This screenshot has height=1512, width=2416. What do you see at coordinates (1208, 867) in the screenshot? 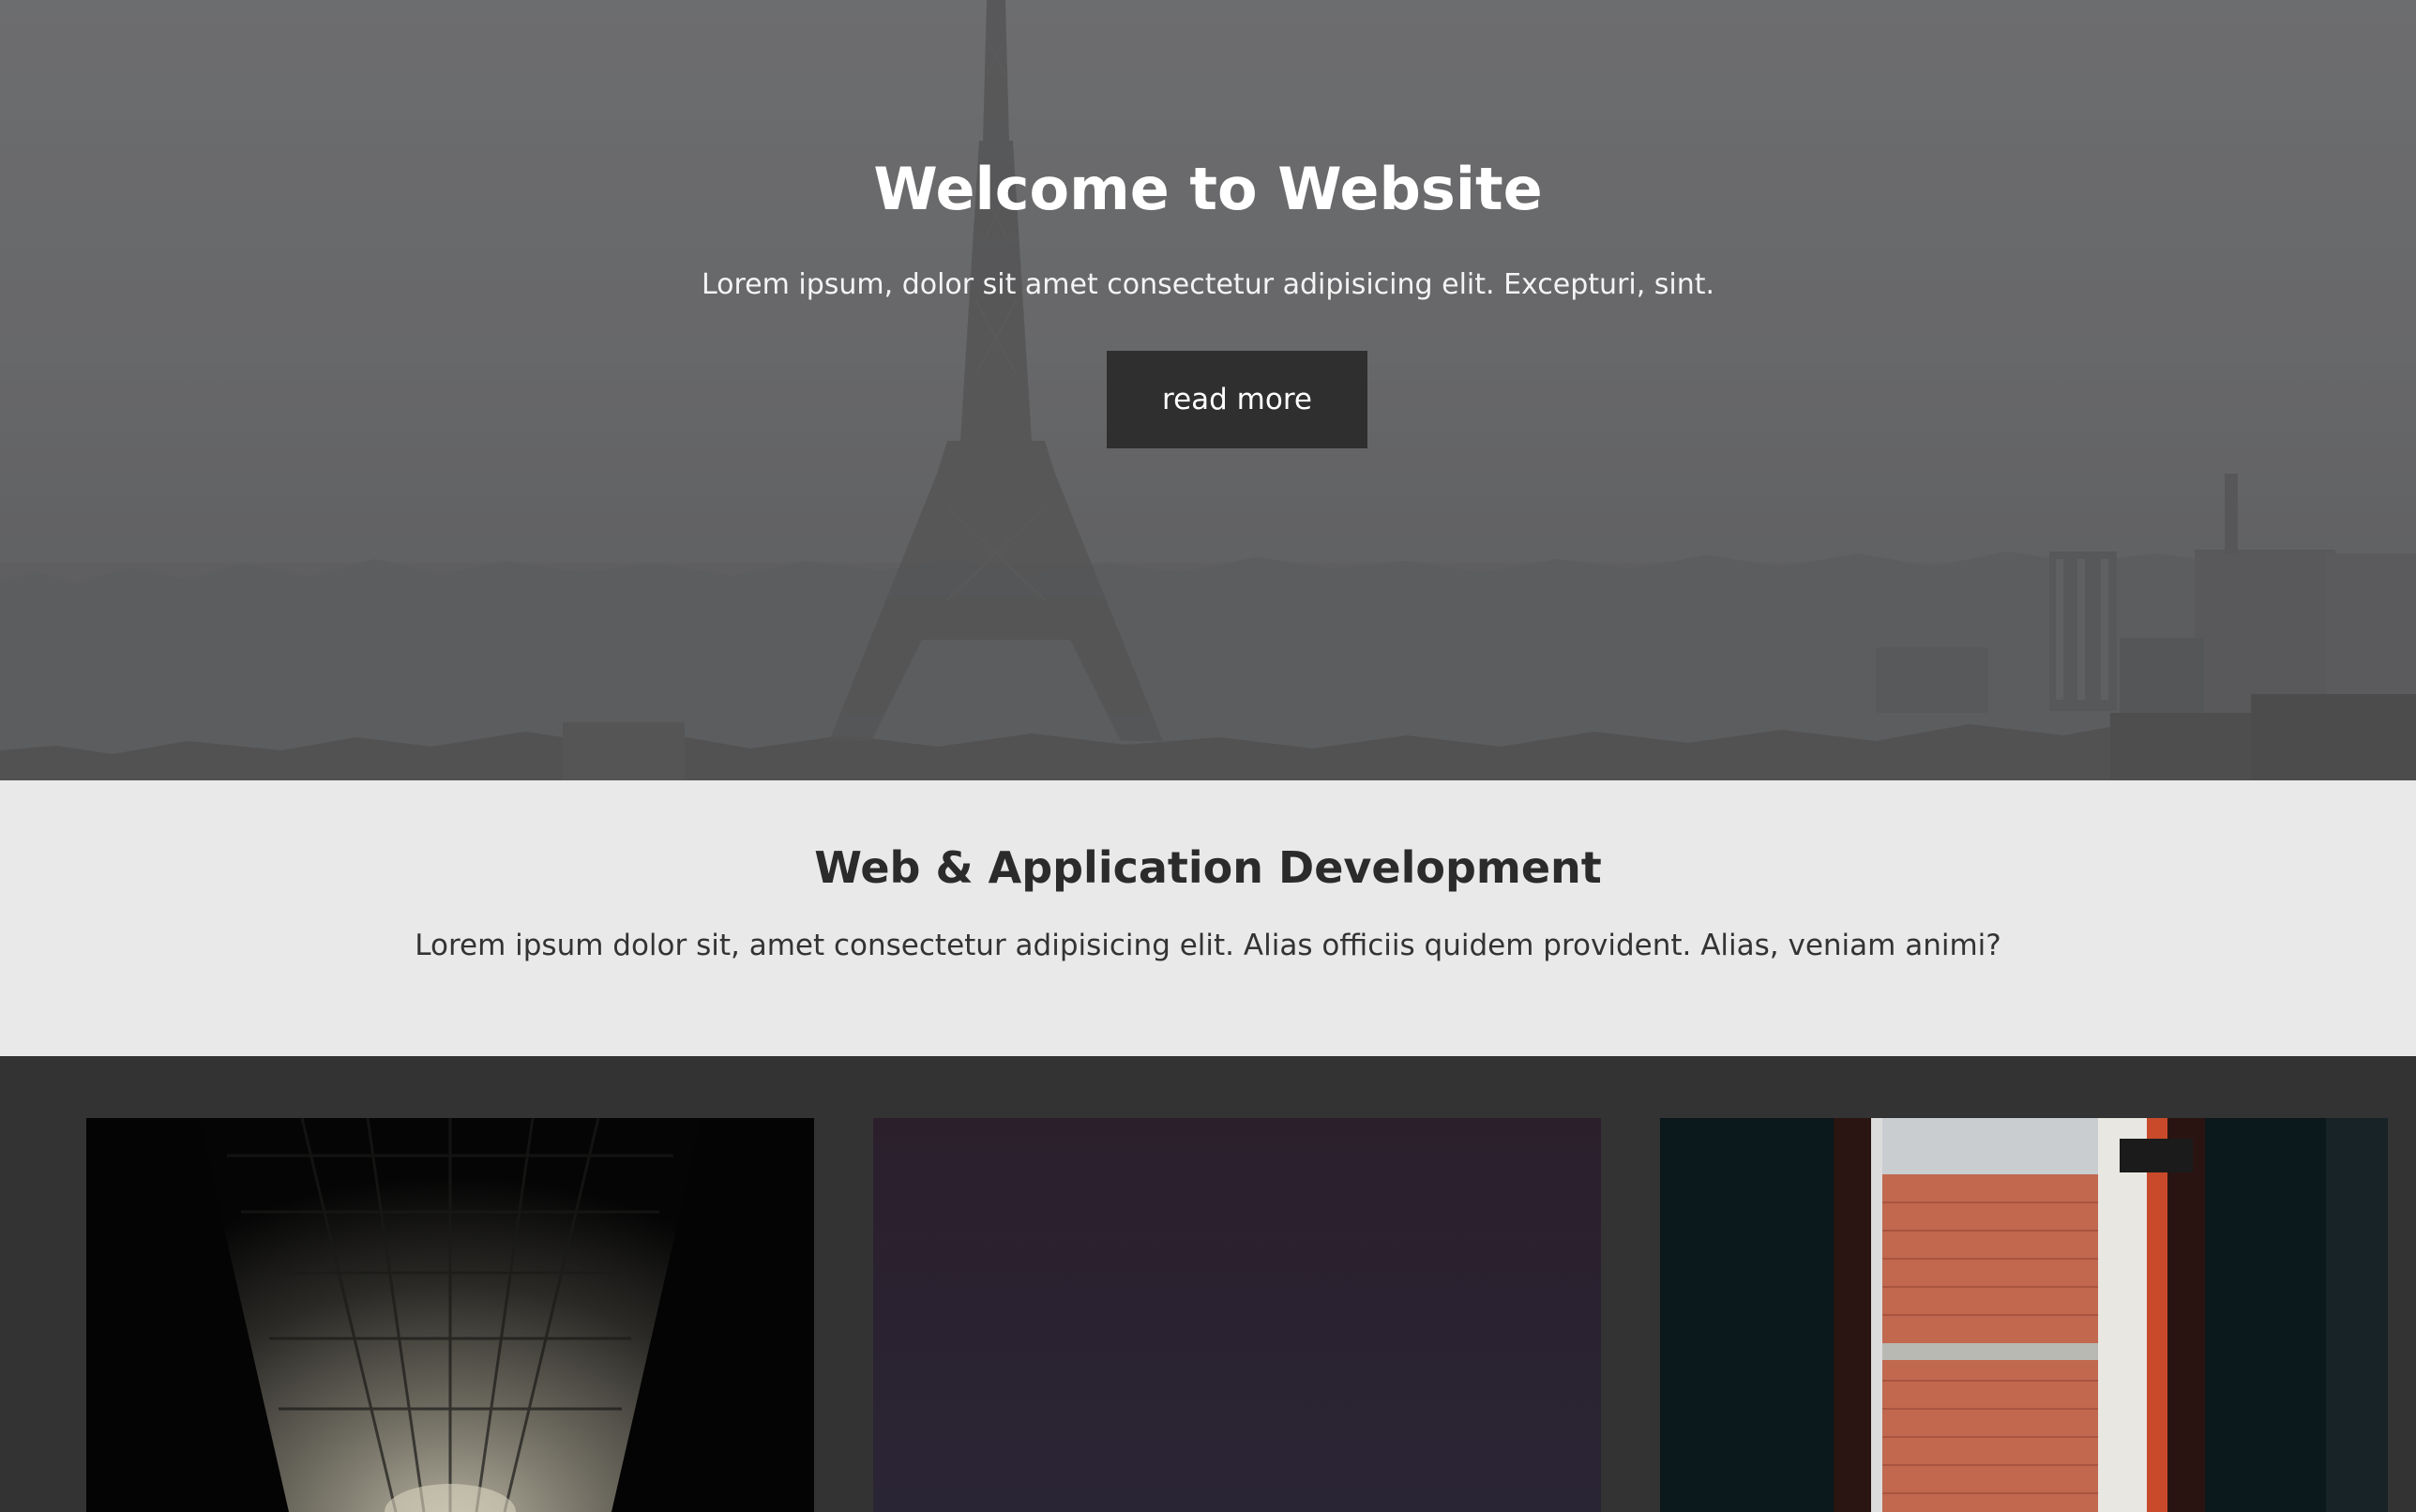
I see `section-title: Web & Application Development` at bounding box center [1208, 867].